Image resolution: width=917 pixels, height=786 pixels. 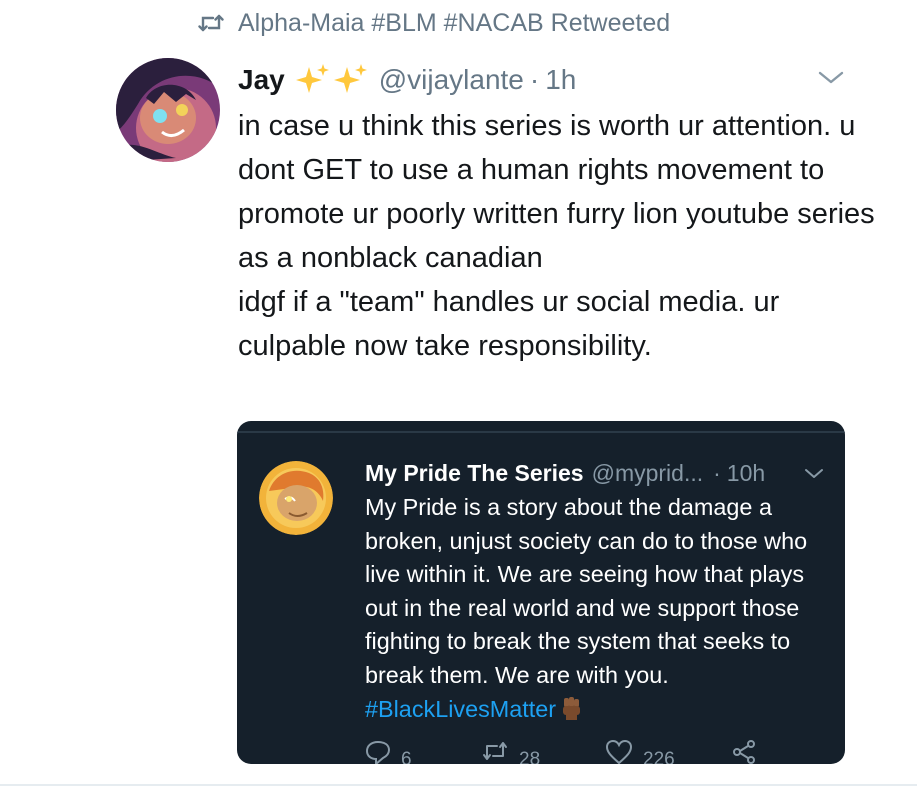 I want to click on reply-count: 6, so click(x=406, y=756).